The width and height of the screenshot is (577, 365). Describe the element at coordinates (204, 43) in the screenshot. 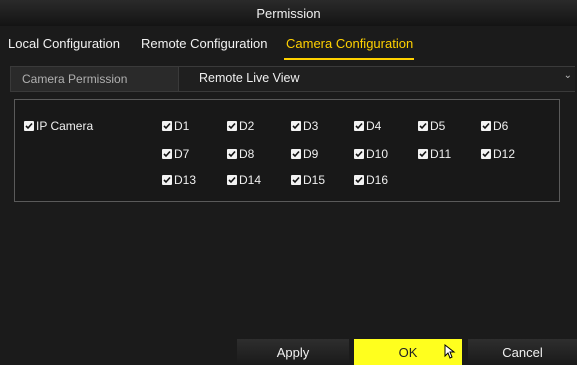

I see `tab-remote-configuration: Remote Configuration` at that location.